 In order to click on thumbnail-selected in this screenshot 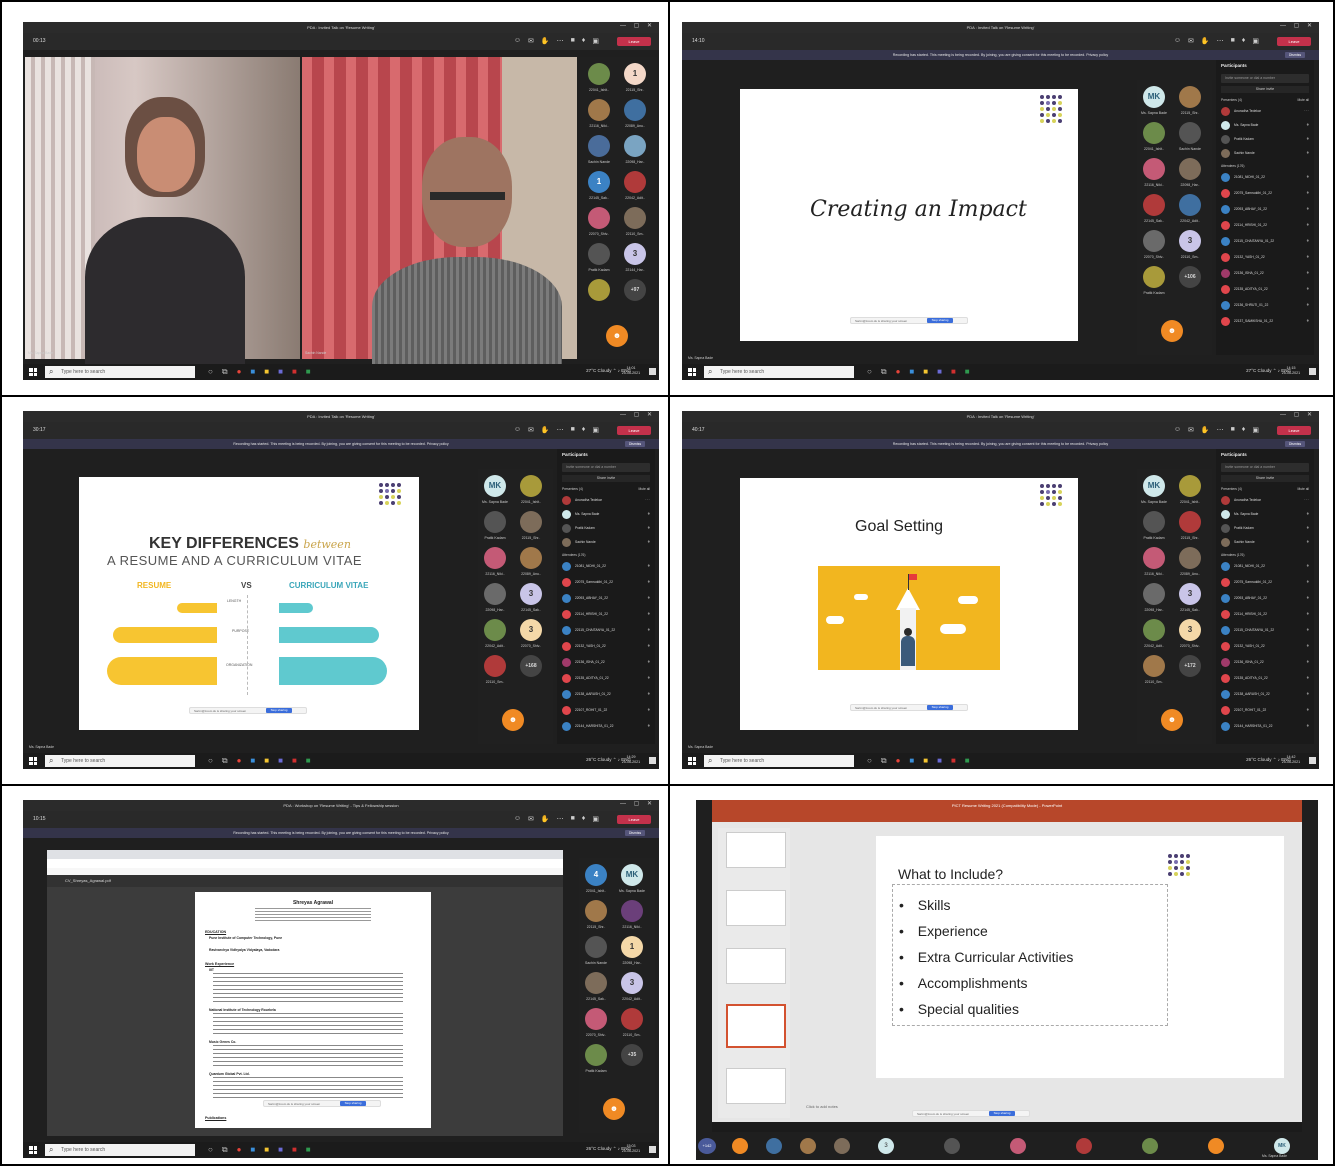, I will do `click(756, 1026)`.